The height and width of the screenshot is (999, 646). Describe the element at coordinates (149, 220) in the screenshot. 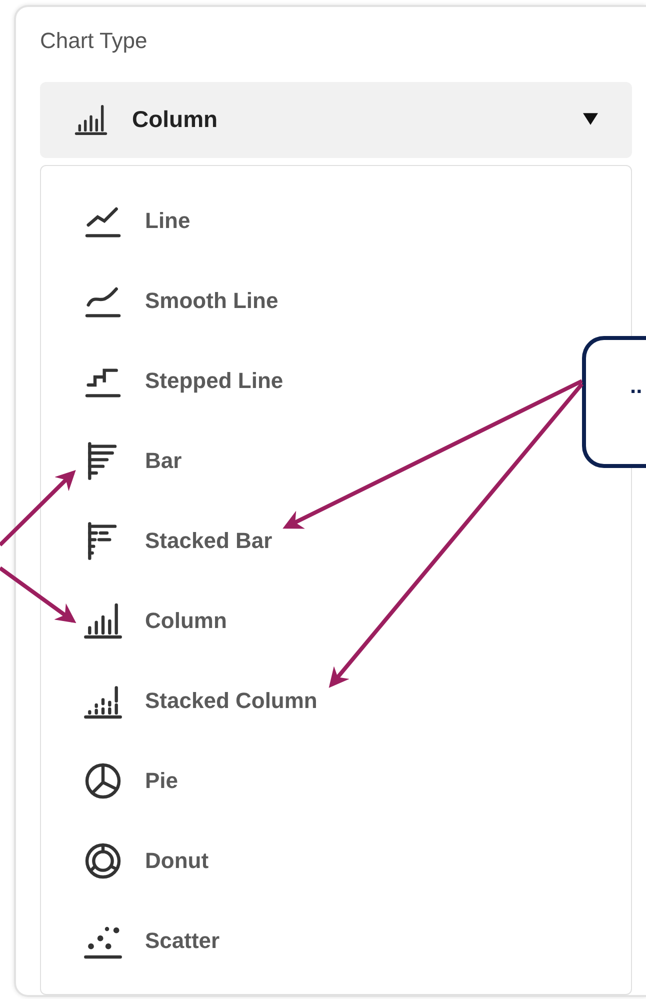

I see `menu-item: Line` at that location.